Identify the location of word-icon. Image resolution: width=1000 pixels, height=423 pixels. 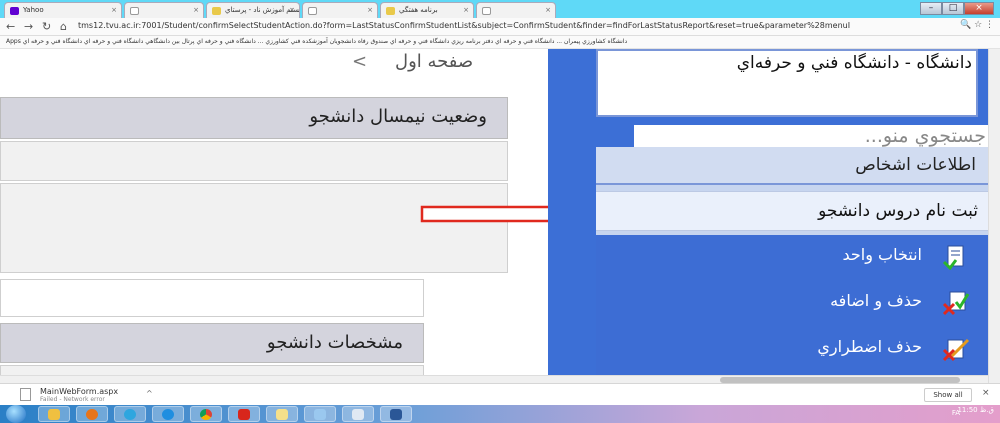
(396, 414).